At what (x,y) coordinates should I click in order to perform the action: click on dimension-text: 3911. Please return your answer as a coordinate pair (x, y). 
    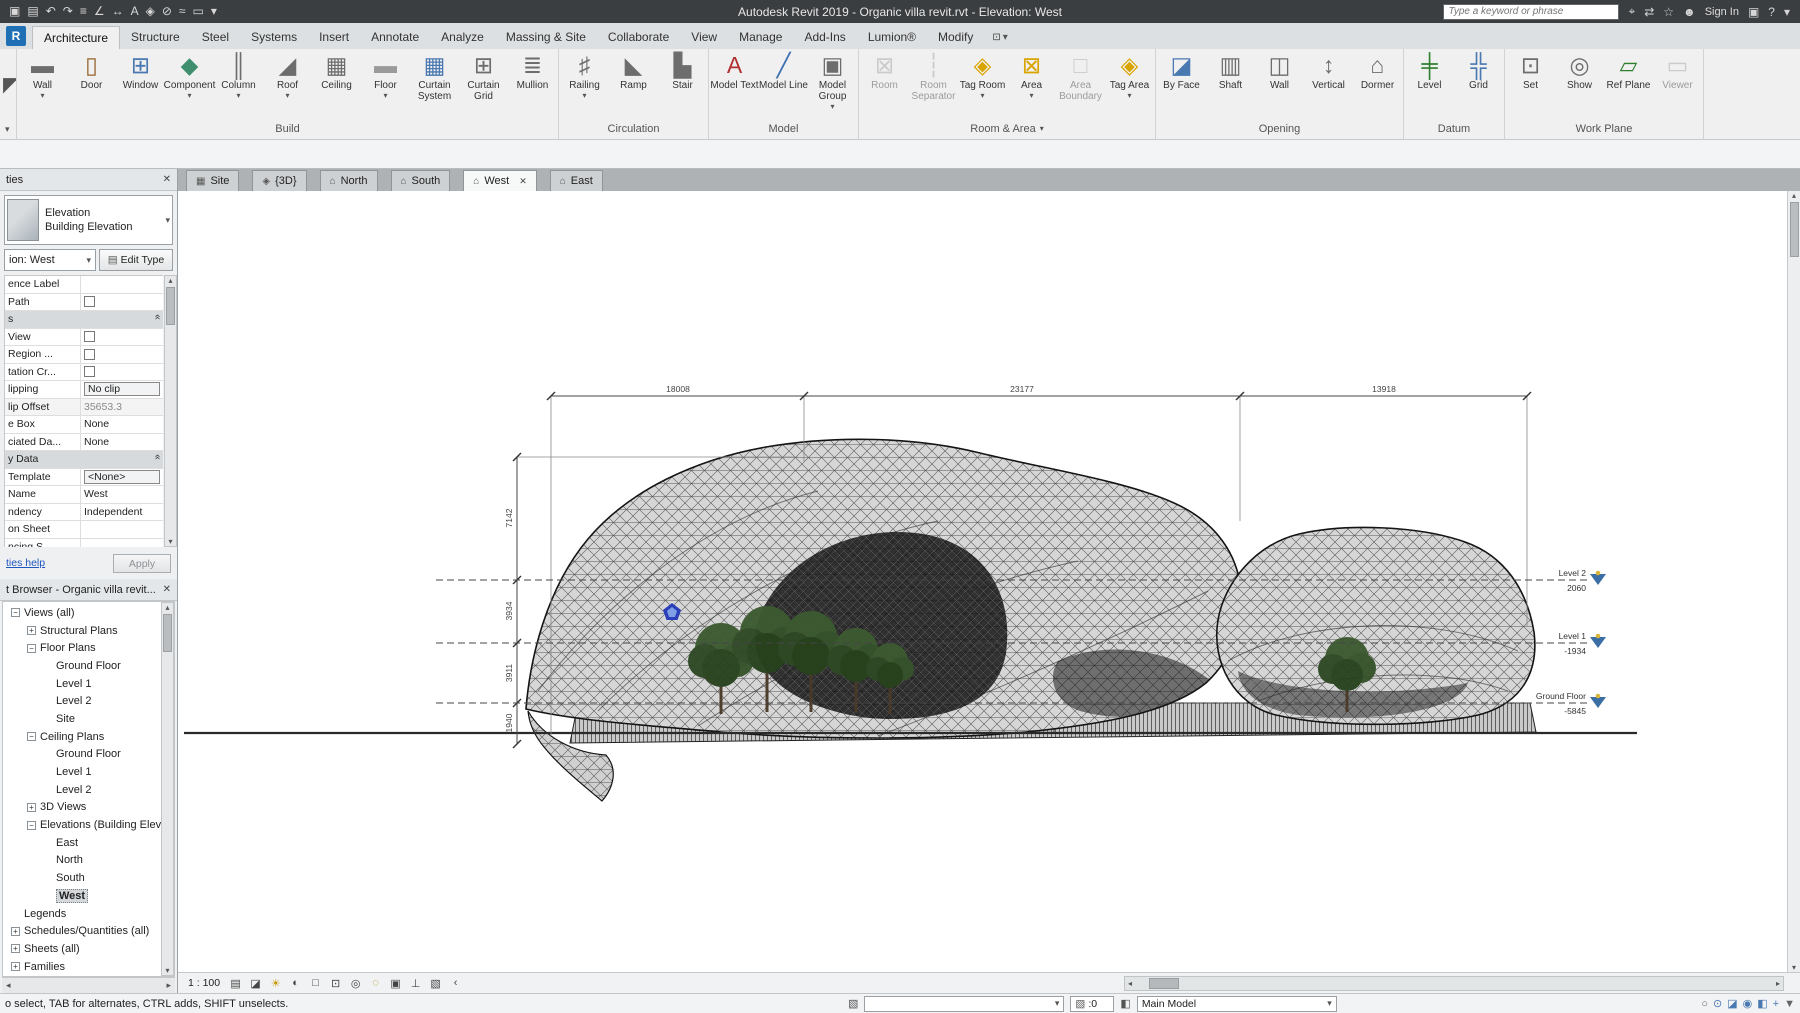
    Looking at the image, I should click on (509, 673).